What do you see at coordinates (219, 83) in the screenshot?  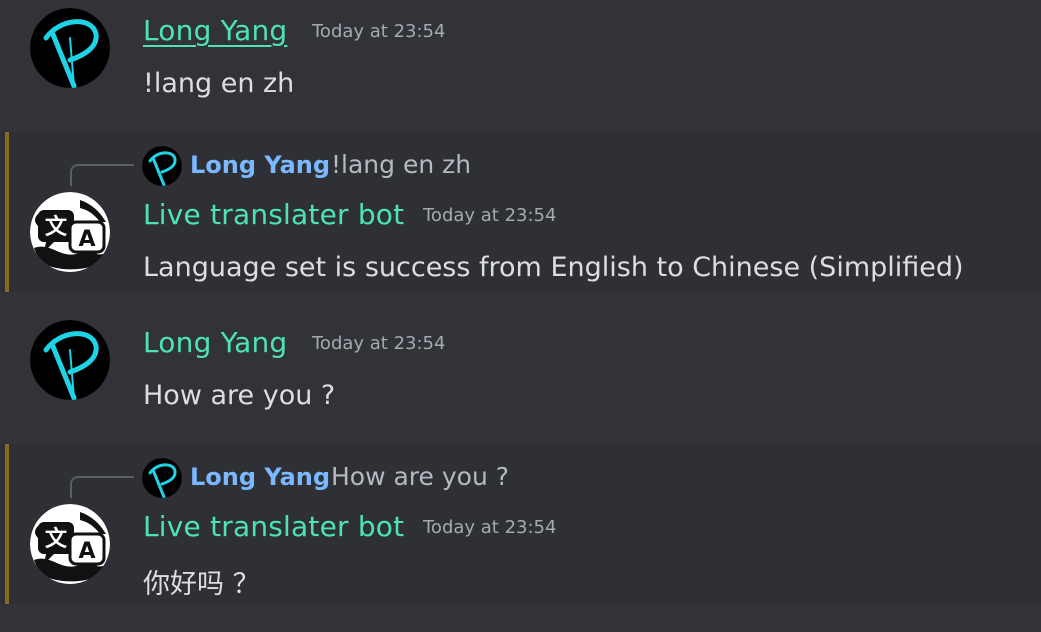 I see `message-content: !lang en zh` at bounding box center [219, 83].